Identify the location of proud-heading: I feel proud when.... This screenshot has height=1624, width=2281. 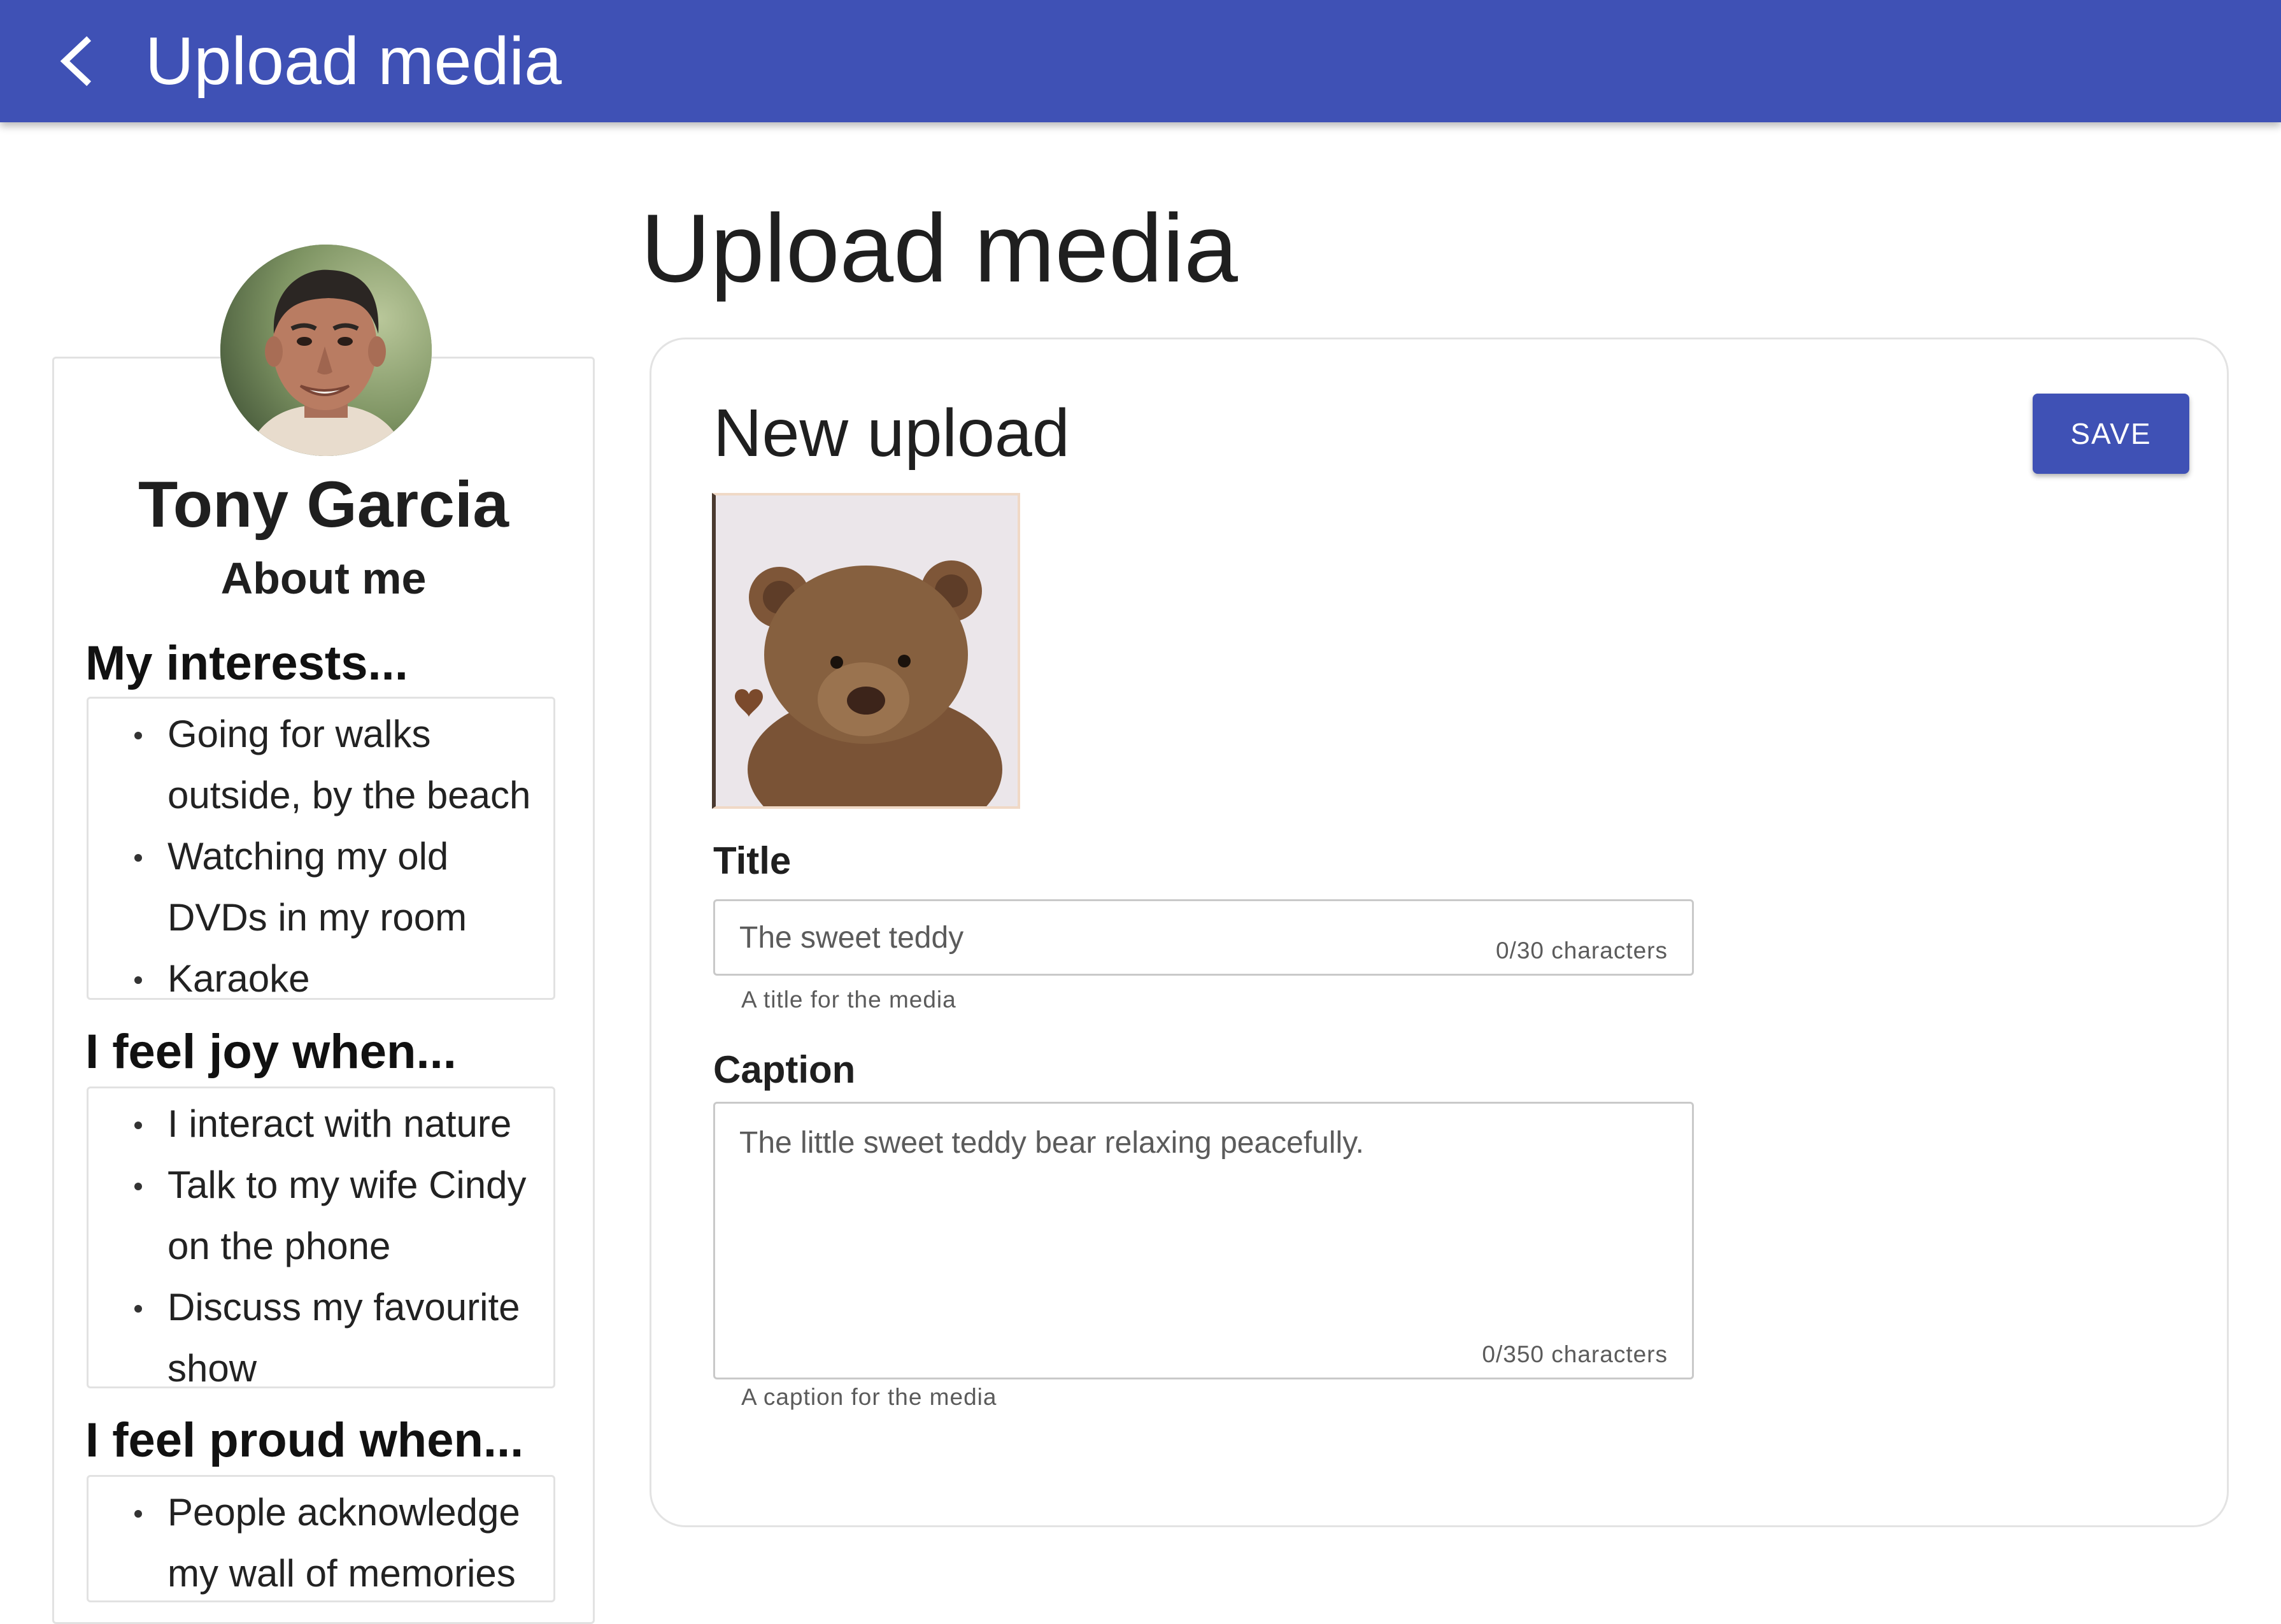
(304, 1440).